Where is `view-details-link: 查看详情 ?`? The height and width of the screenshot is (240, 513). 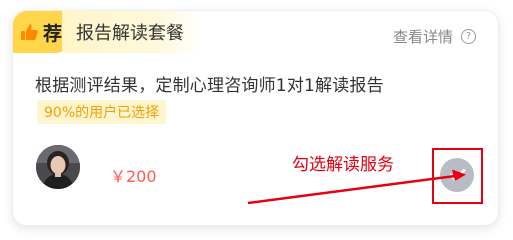
view-details-link: 查看详情 ? is located at coordinates (434, 36).